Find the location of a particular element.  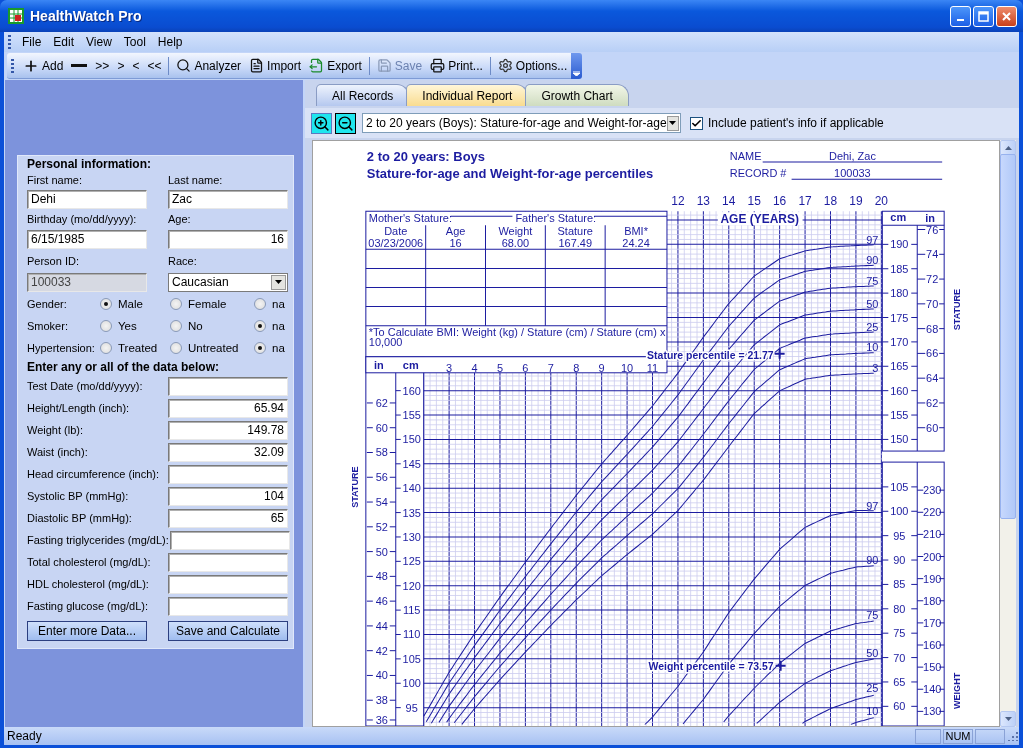

scrollbar is located at coordinates (1008, 433).